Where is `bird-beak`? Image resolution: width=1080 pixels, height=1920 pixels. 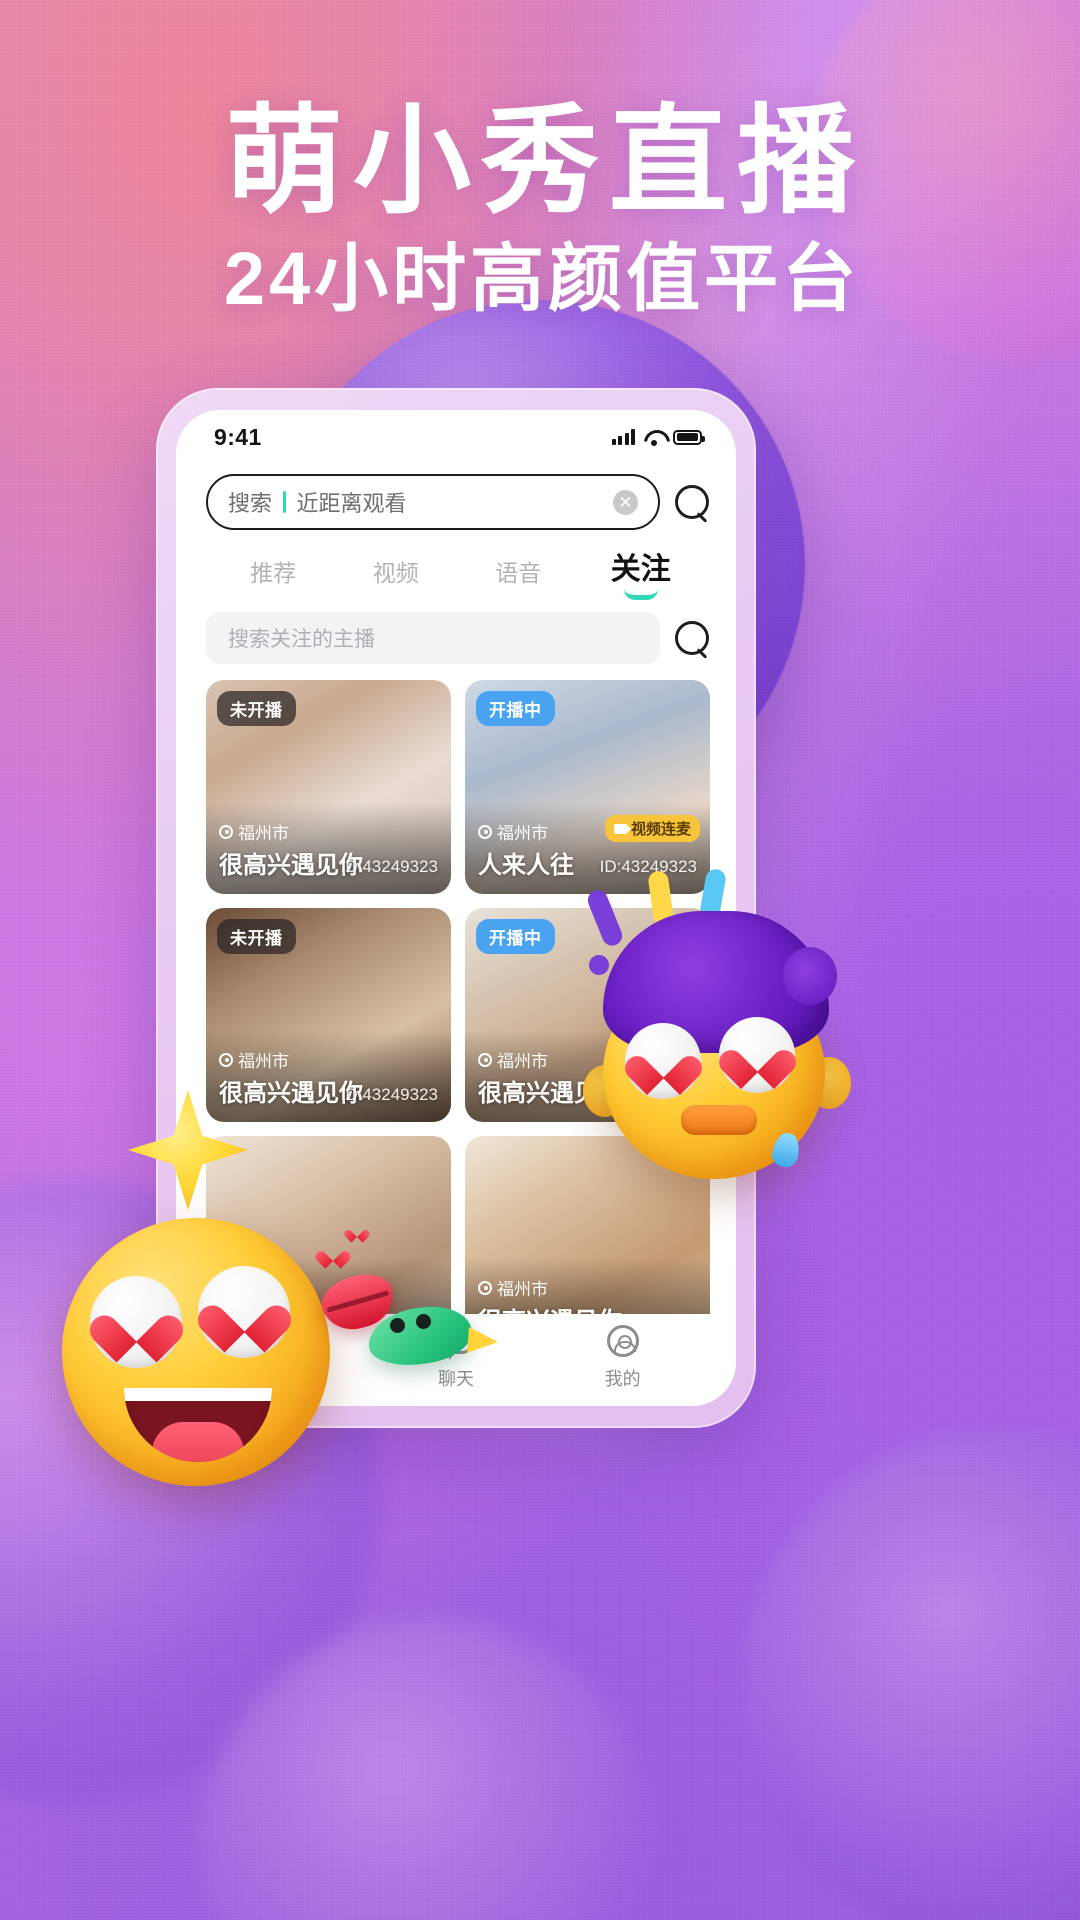
bird-beak is located at coordinates (483, 1341).